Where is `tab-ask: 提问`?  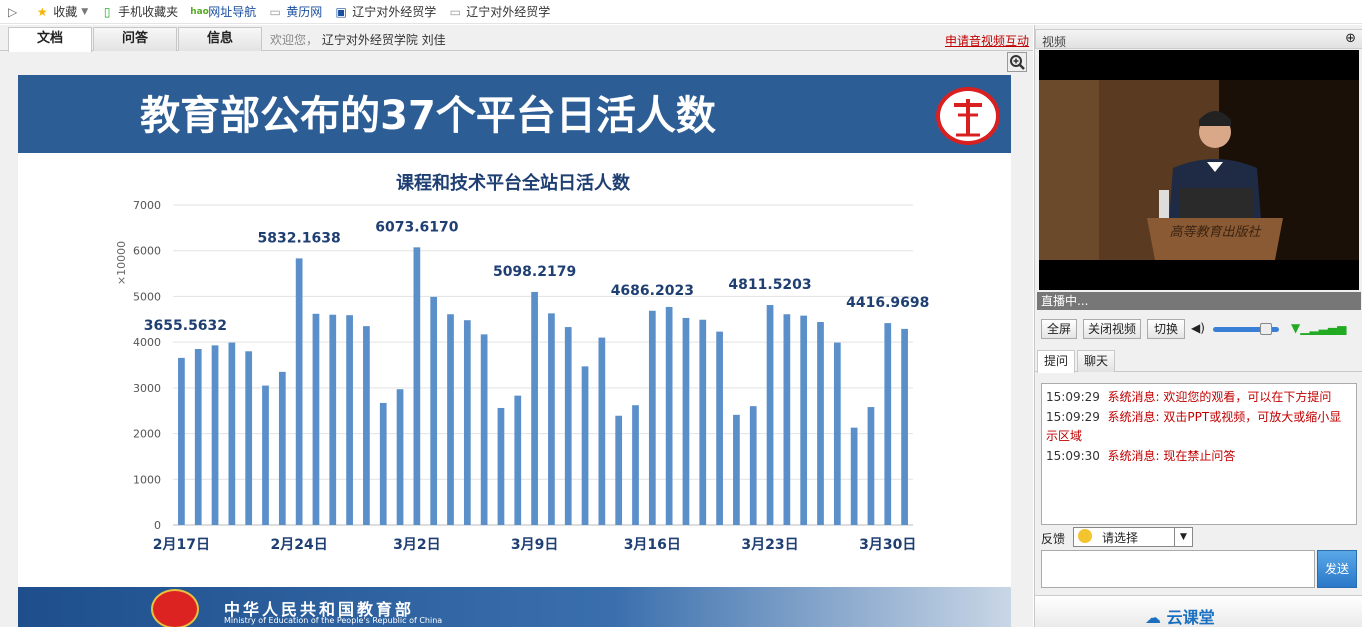
tab-ask: 提问 is located at coordinates (1056, 361).